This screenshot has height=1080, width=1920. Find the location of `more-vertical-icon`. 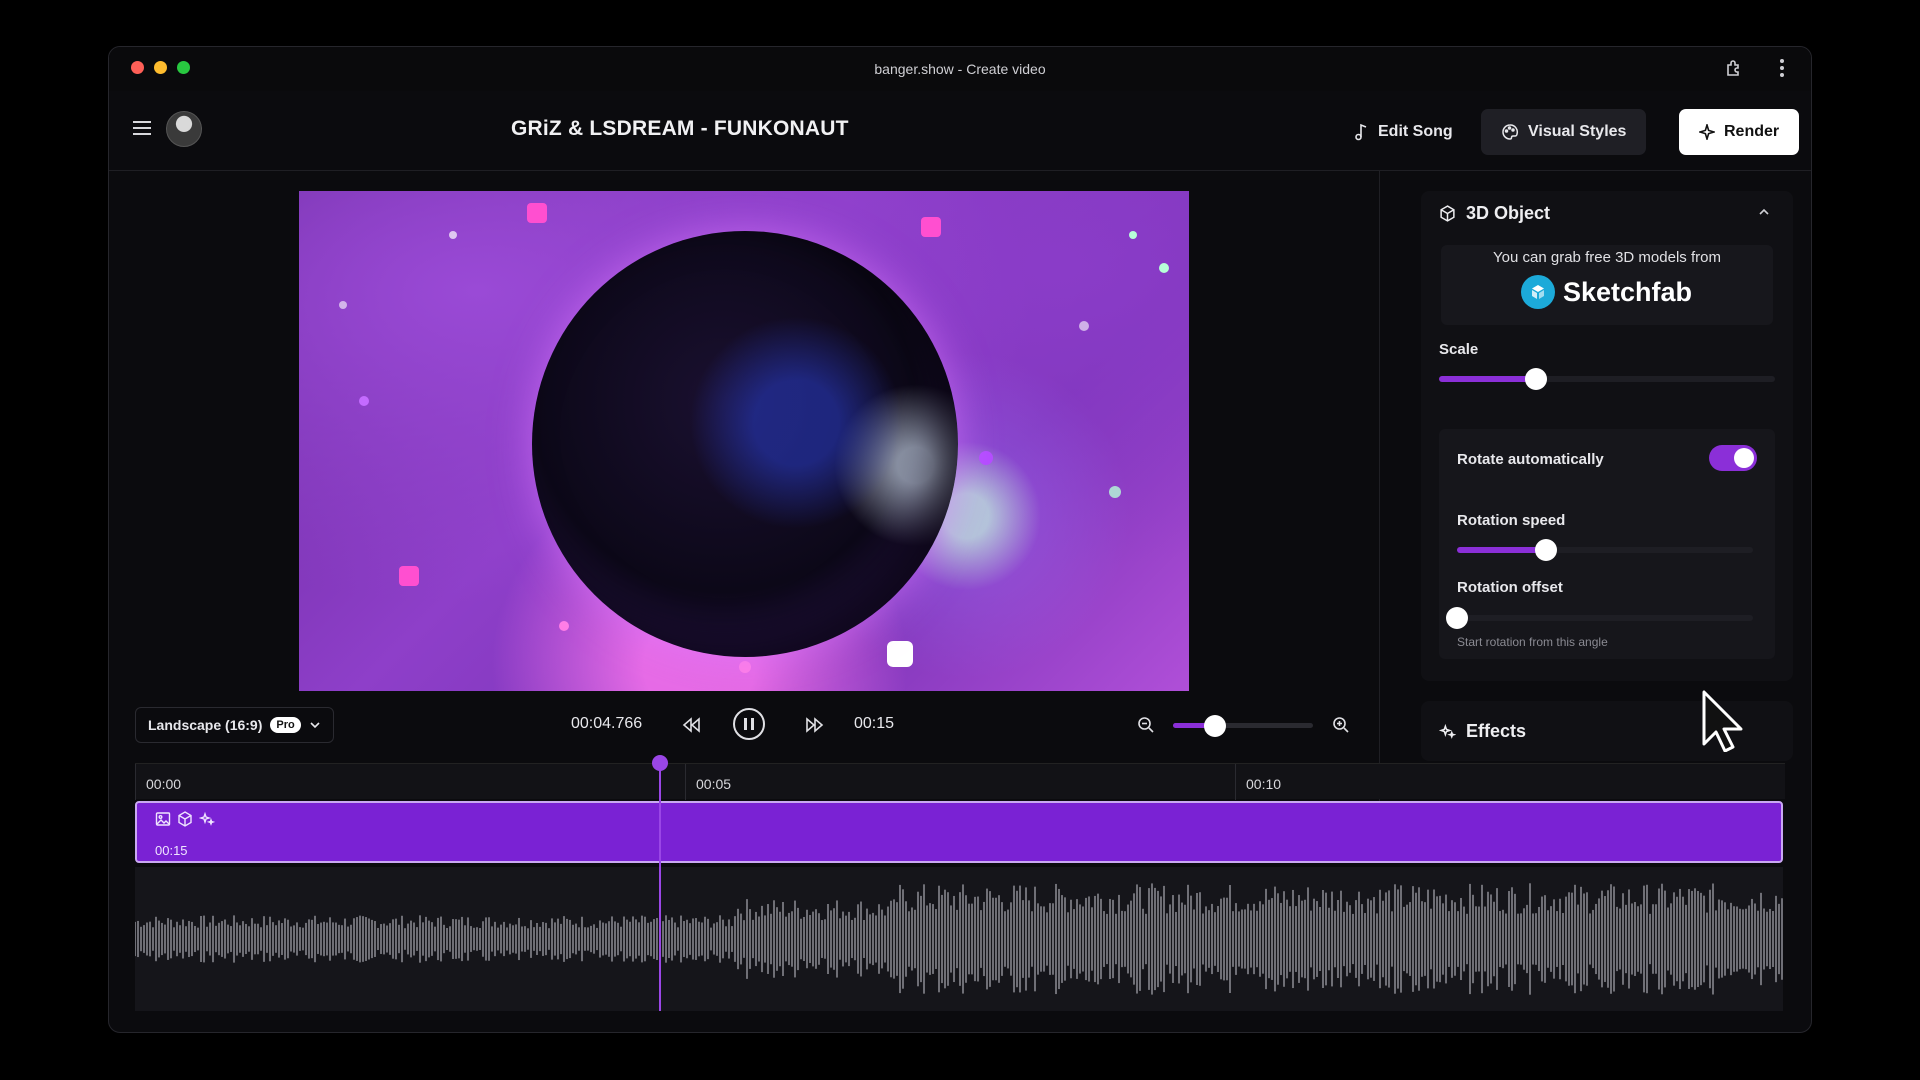

more-vertical-icon is located at coordinates (1782, 68).